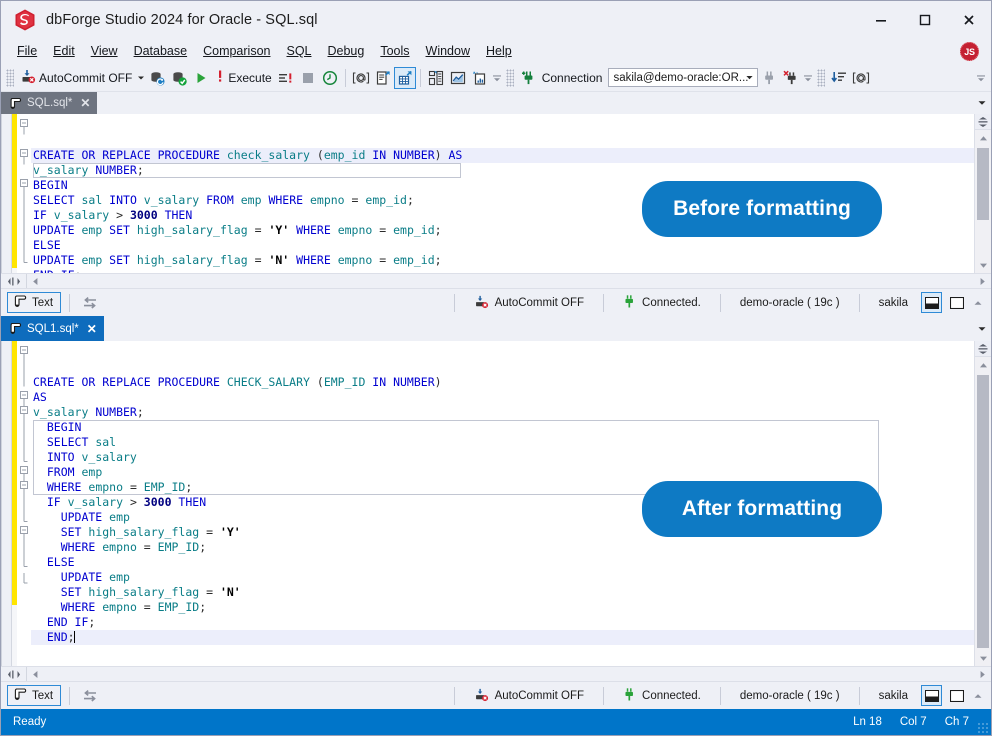 This screenshot has height=736, width=992. What do you see at coordinates (34, 695) in the screenshot?
I see `text-view-button-bottom: Text` at bounding box center [34, 695].